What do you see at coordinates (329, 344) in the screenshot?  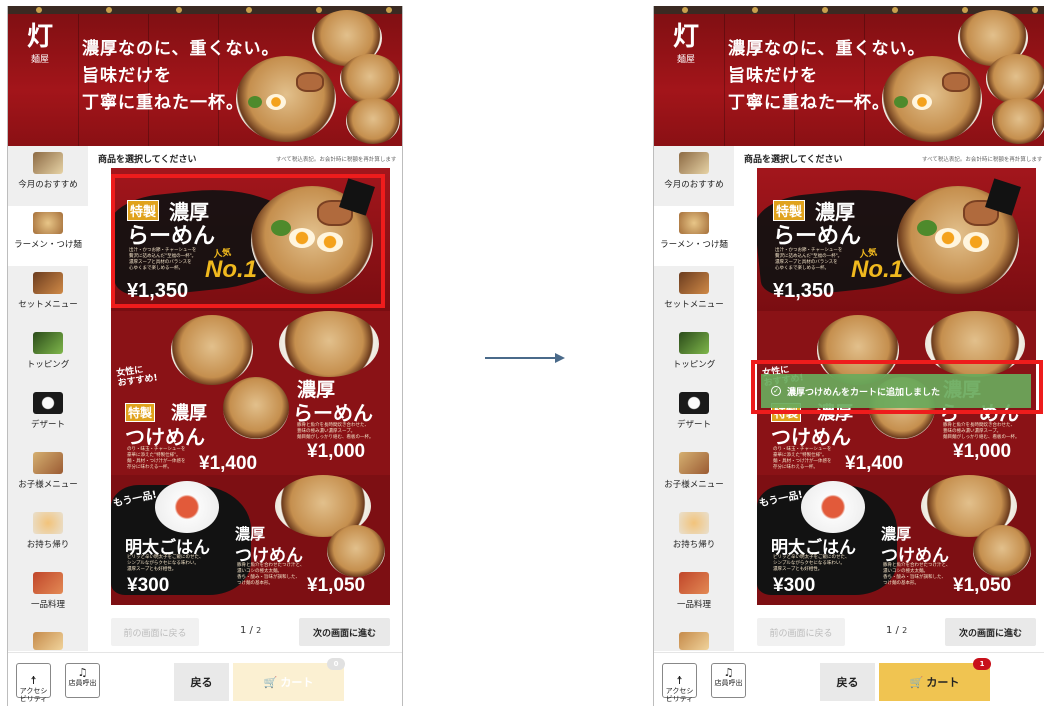 I see `ramen-small-image` at bounding box center [329, 344].